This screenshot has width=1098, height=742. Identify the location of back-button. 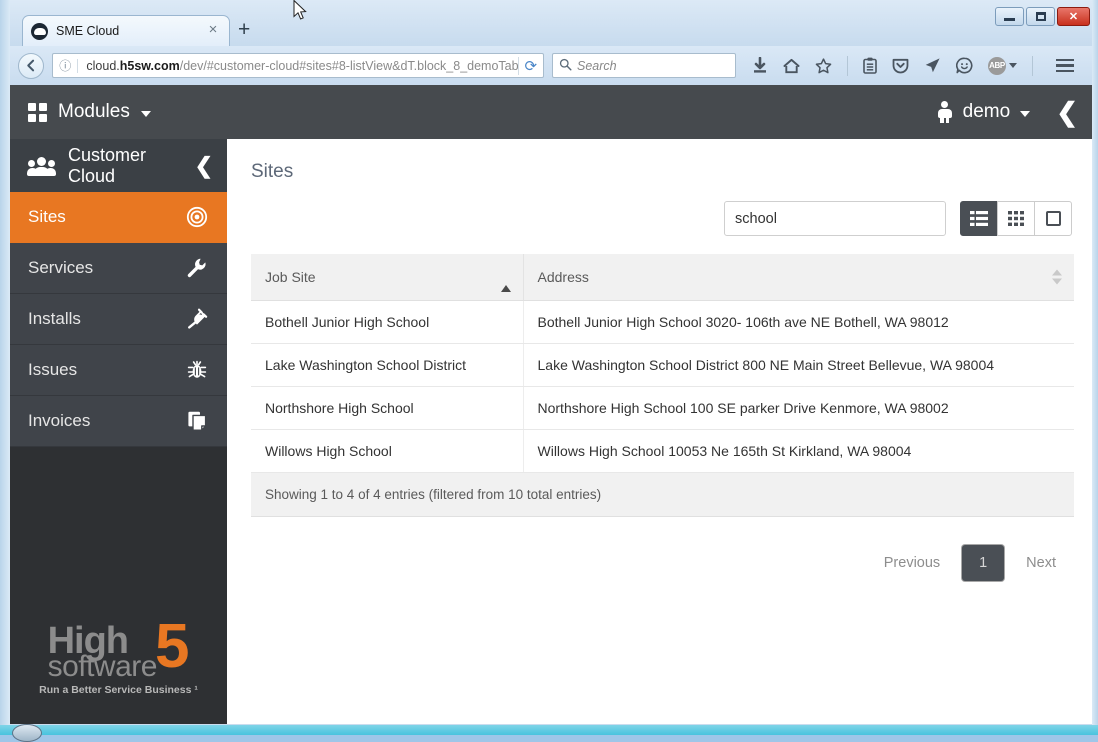
(31, 65).